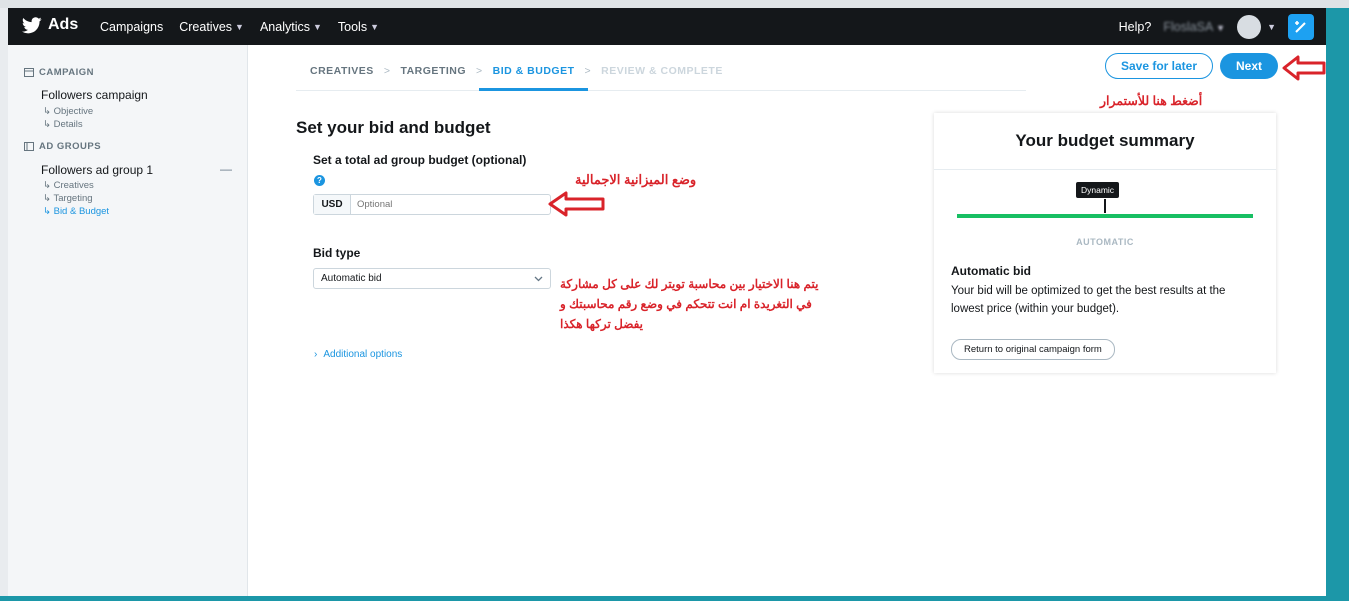 The image size is (1349, 601). Describe the element at coordinates (602, 324) in the screenshot. I see `annotation-bid-line-3: يفضل تركها هكذا` at that location.